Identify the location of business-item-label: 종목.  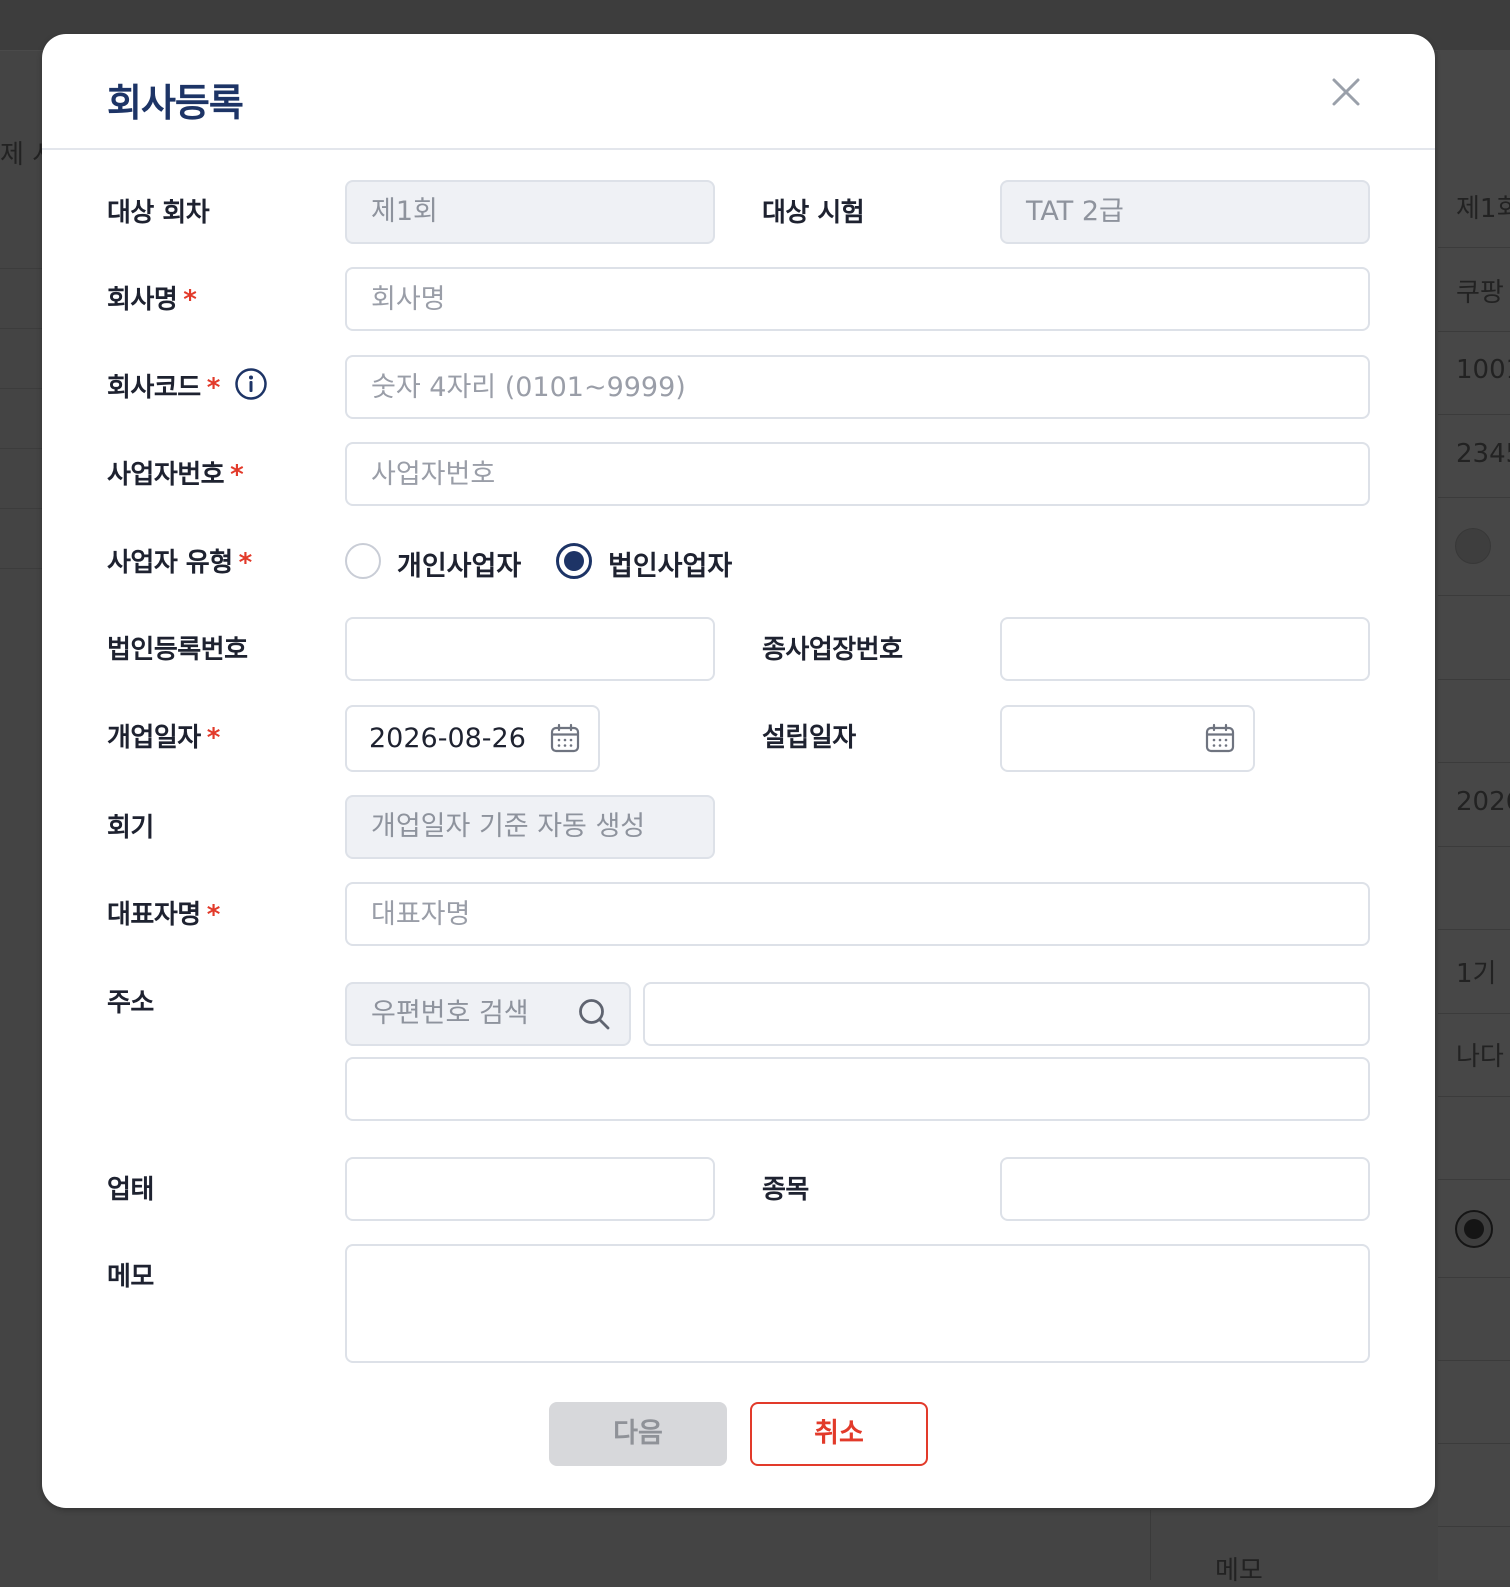
(785, 1190).